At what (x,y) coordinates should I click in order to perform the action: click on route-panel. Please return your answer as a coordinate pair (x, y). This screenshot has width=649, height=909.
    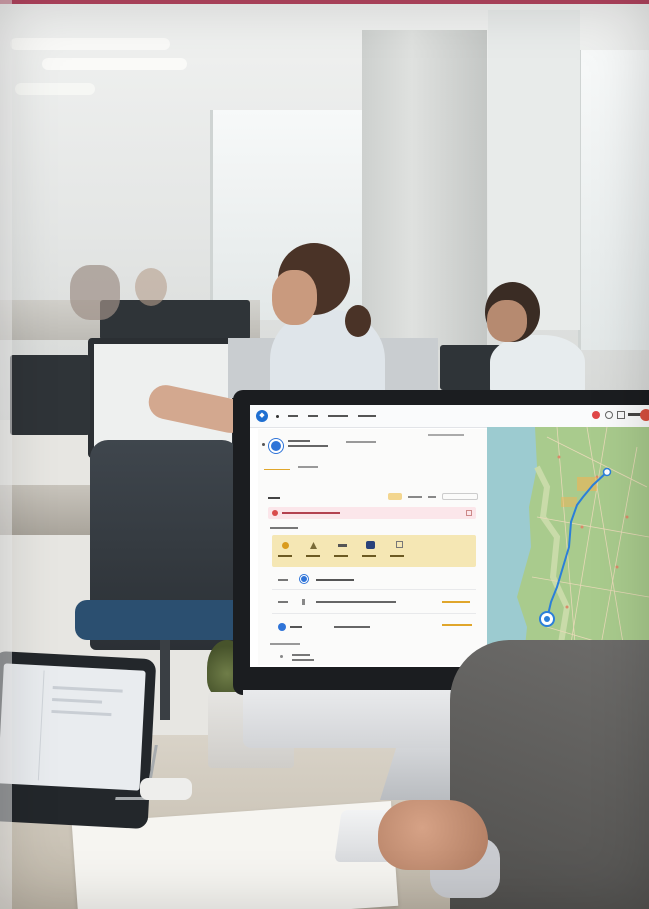
    Looking at the image, I should click on (373, 547).